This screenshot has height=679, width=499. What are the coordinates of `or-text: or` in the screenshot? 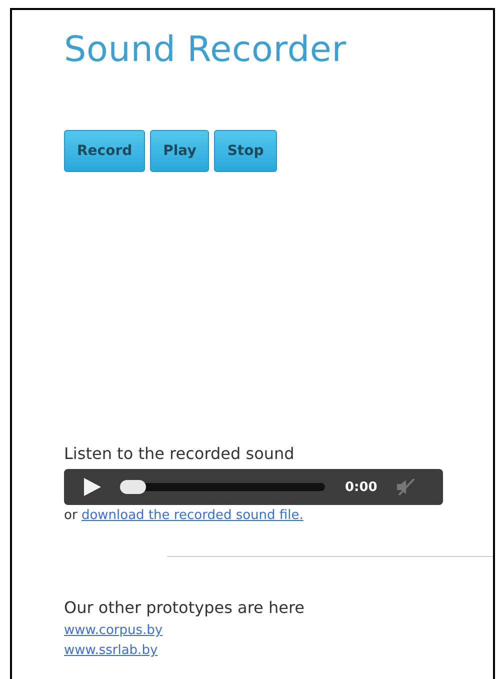 It's located at (71, 515).